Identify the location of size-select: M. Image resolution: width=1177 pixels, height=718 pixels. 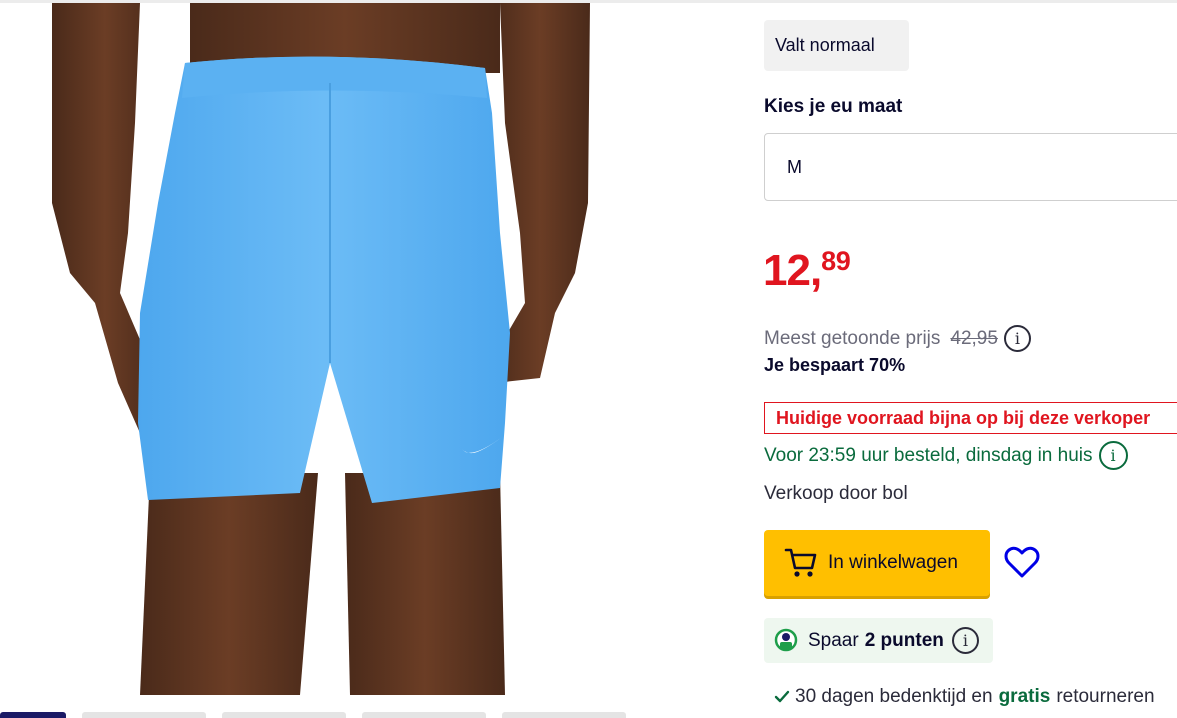
(970, 167).